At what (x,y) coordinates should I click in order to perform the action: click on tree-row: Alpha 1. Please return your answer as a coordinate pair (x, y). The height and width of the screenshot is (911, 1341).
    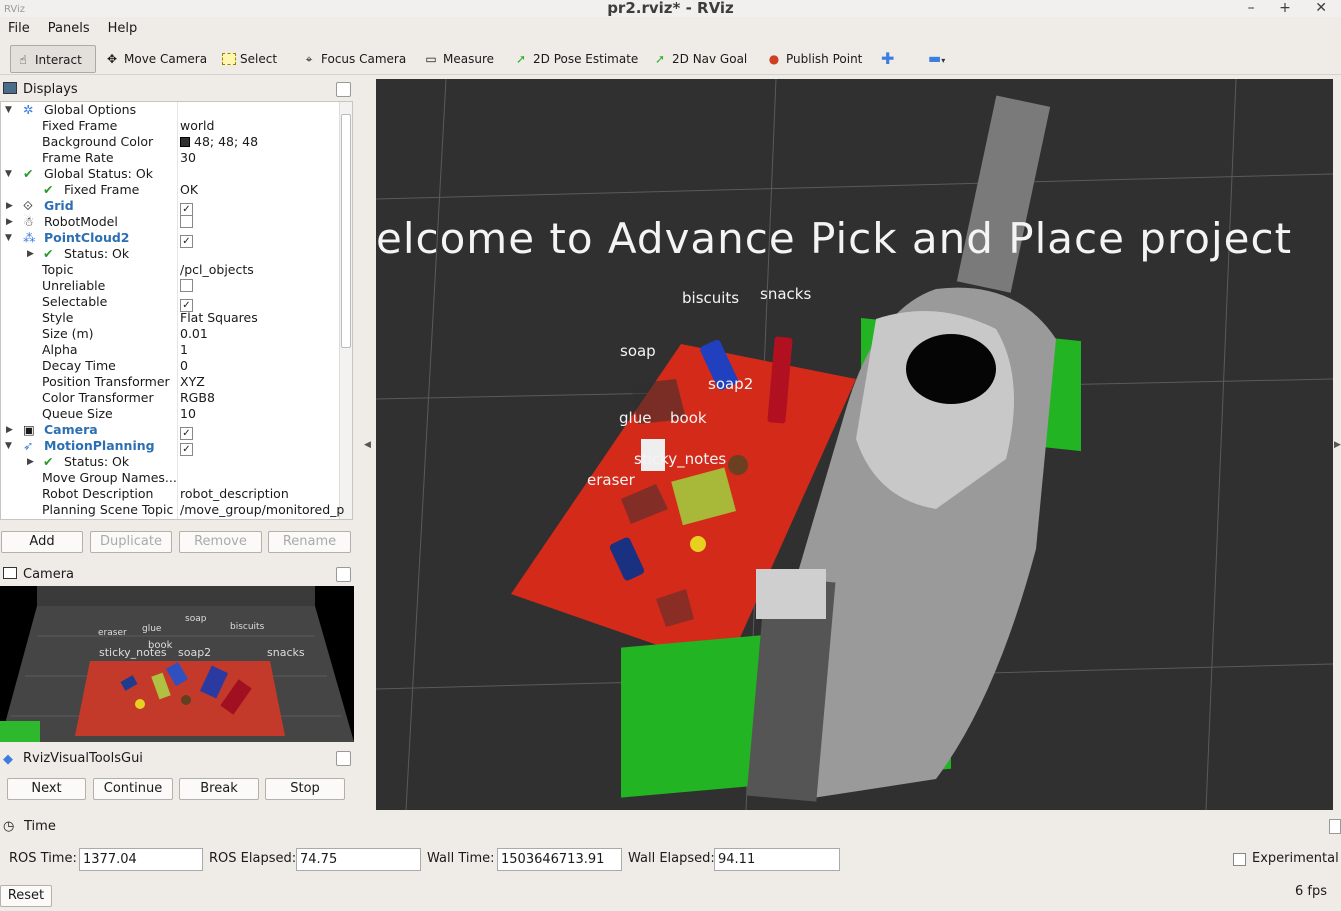
    Looking at the image, I should click on (171, 350).